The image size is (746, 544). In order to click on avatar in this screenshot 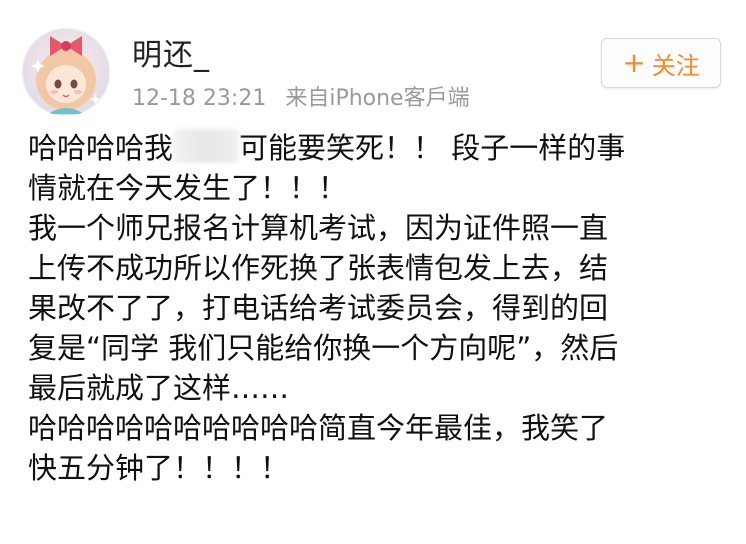, I will do `click(66, 72)`.